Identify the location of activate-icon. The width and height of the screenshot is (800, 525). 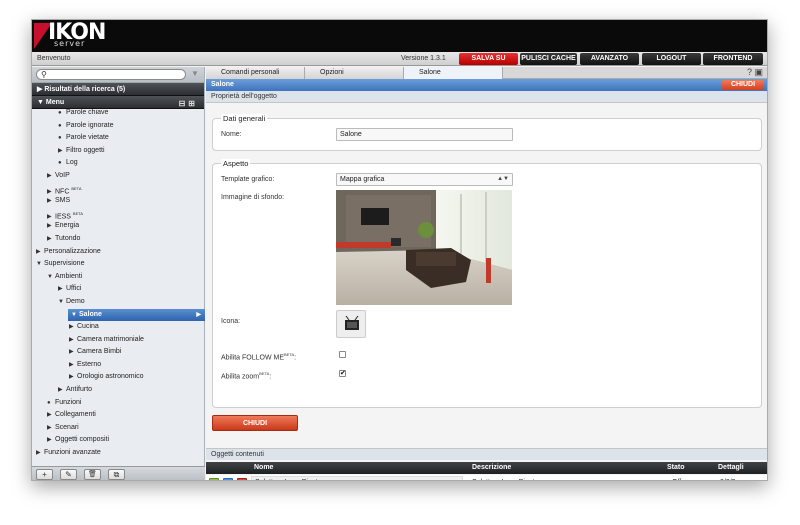
(214, 479).